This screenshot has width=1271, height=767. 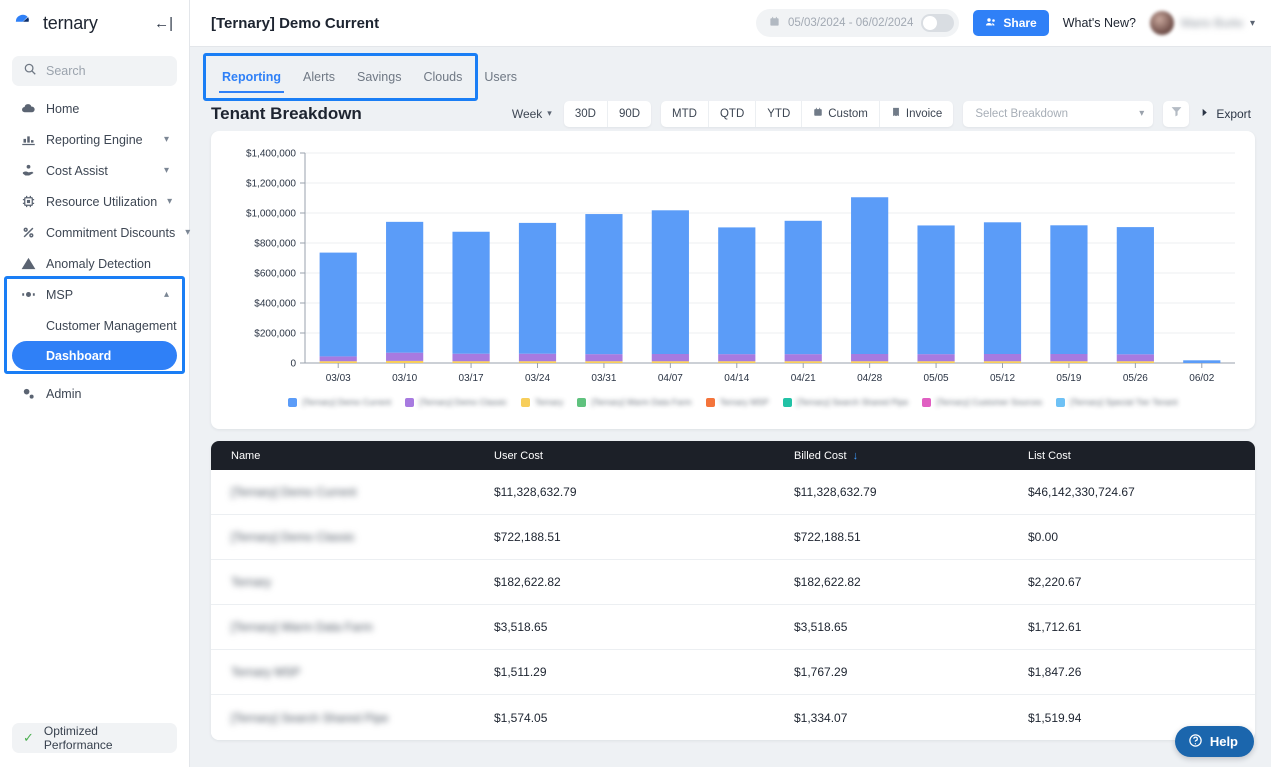 I want to click on sidebar-item-dashboard: Dashboard, so click(x=94, y=355).